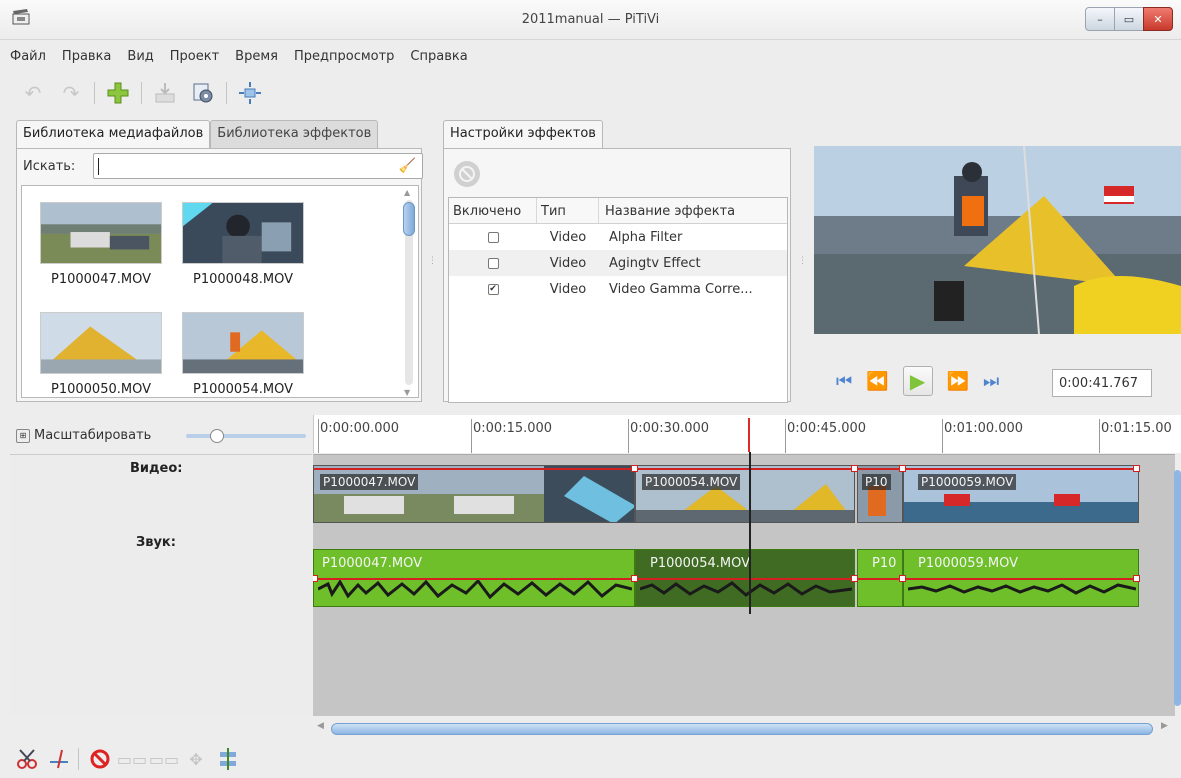 This screenshot has height=778, width=1181. What do you see at coordinates (880, 494) in the screenshot?
I see `video-clip: P10` at bounding box center [880, 494].